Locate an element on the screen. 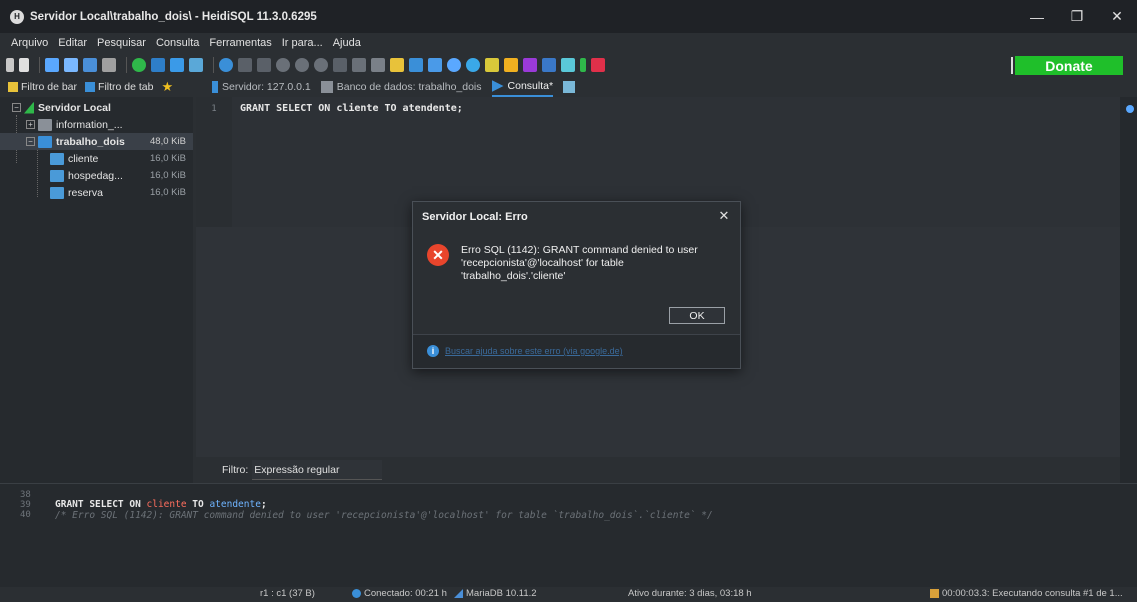  clock-icon is located at coordinates (356, 593).